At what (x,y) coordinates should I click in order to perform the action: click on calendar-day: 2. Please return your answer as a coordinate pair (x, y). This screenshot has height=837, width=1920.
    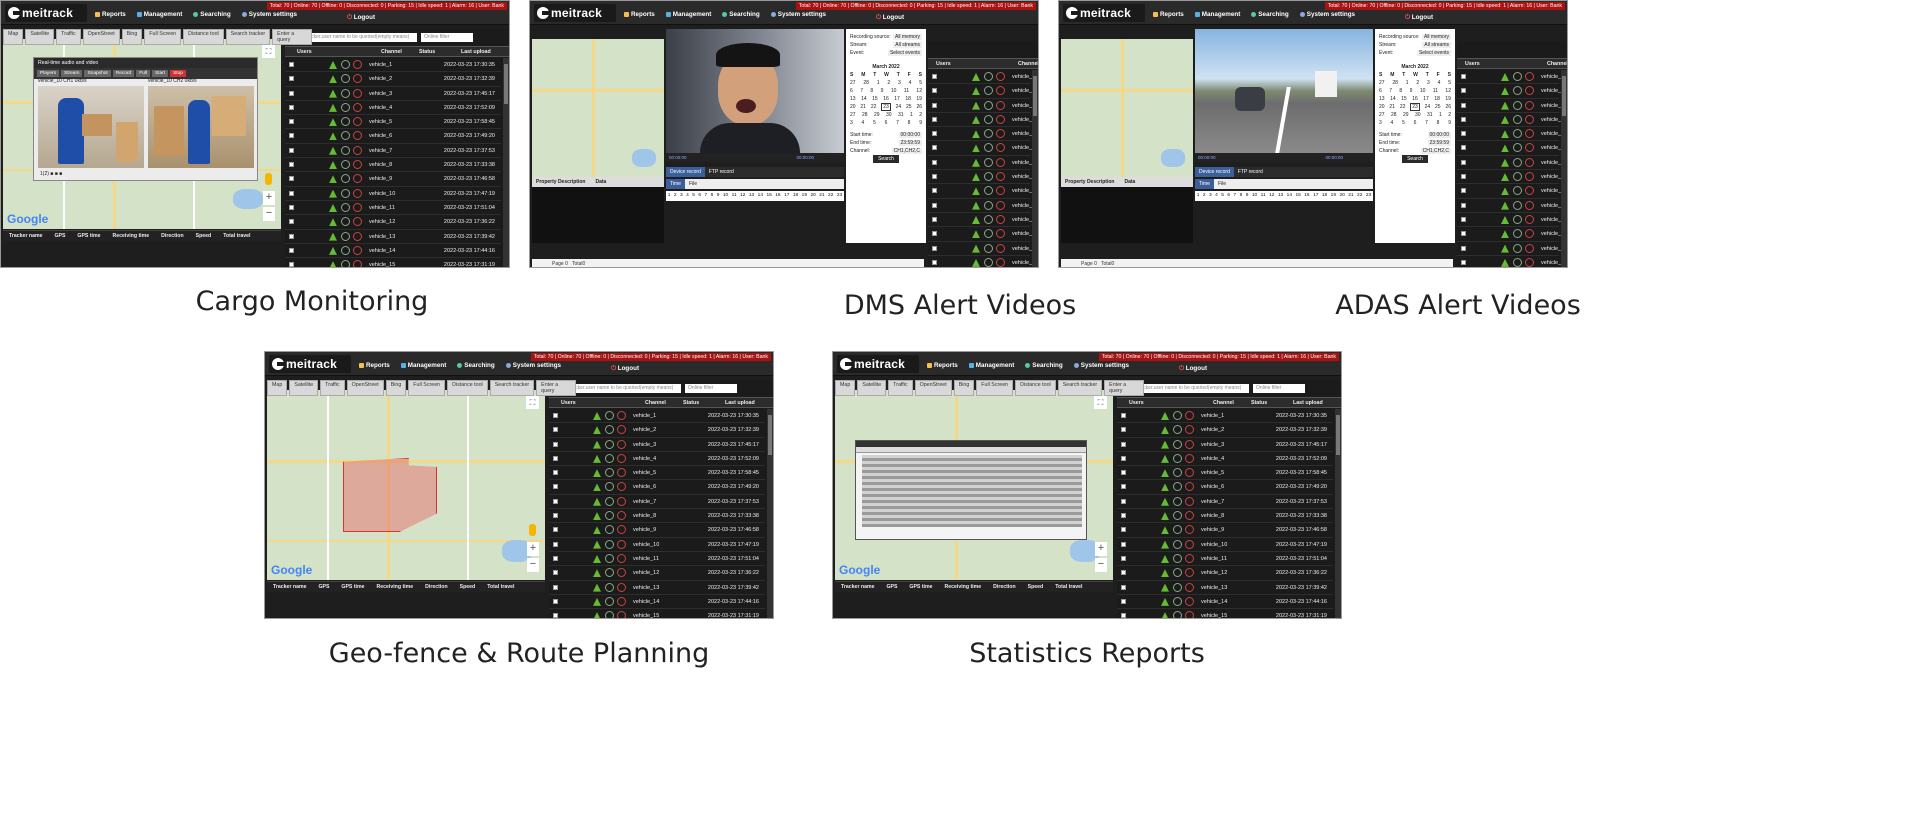
    Looking at the image, I should click on (888, 83).